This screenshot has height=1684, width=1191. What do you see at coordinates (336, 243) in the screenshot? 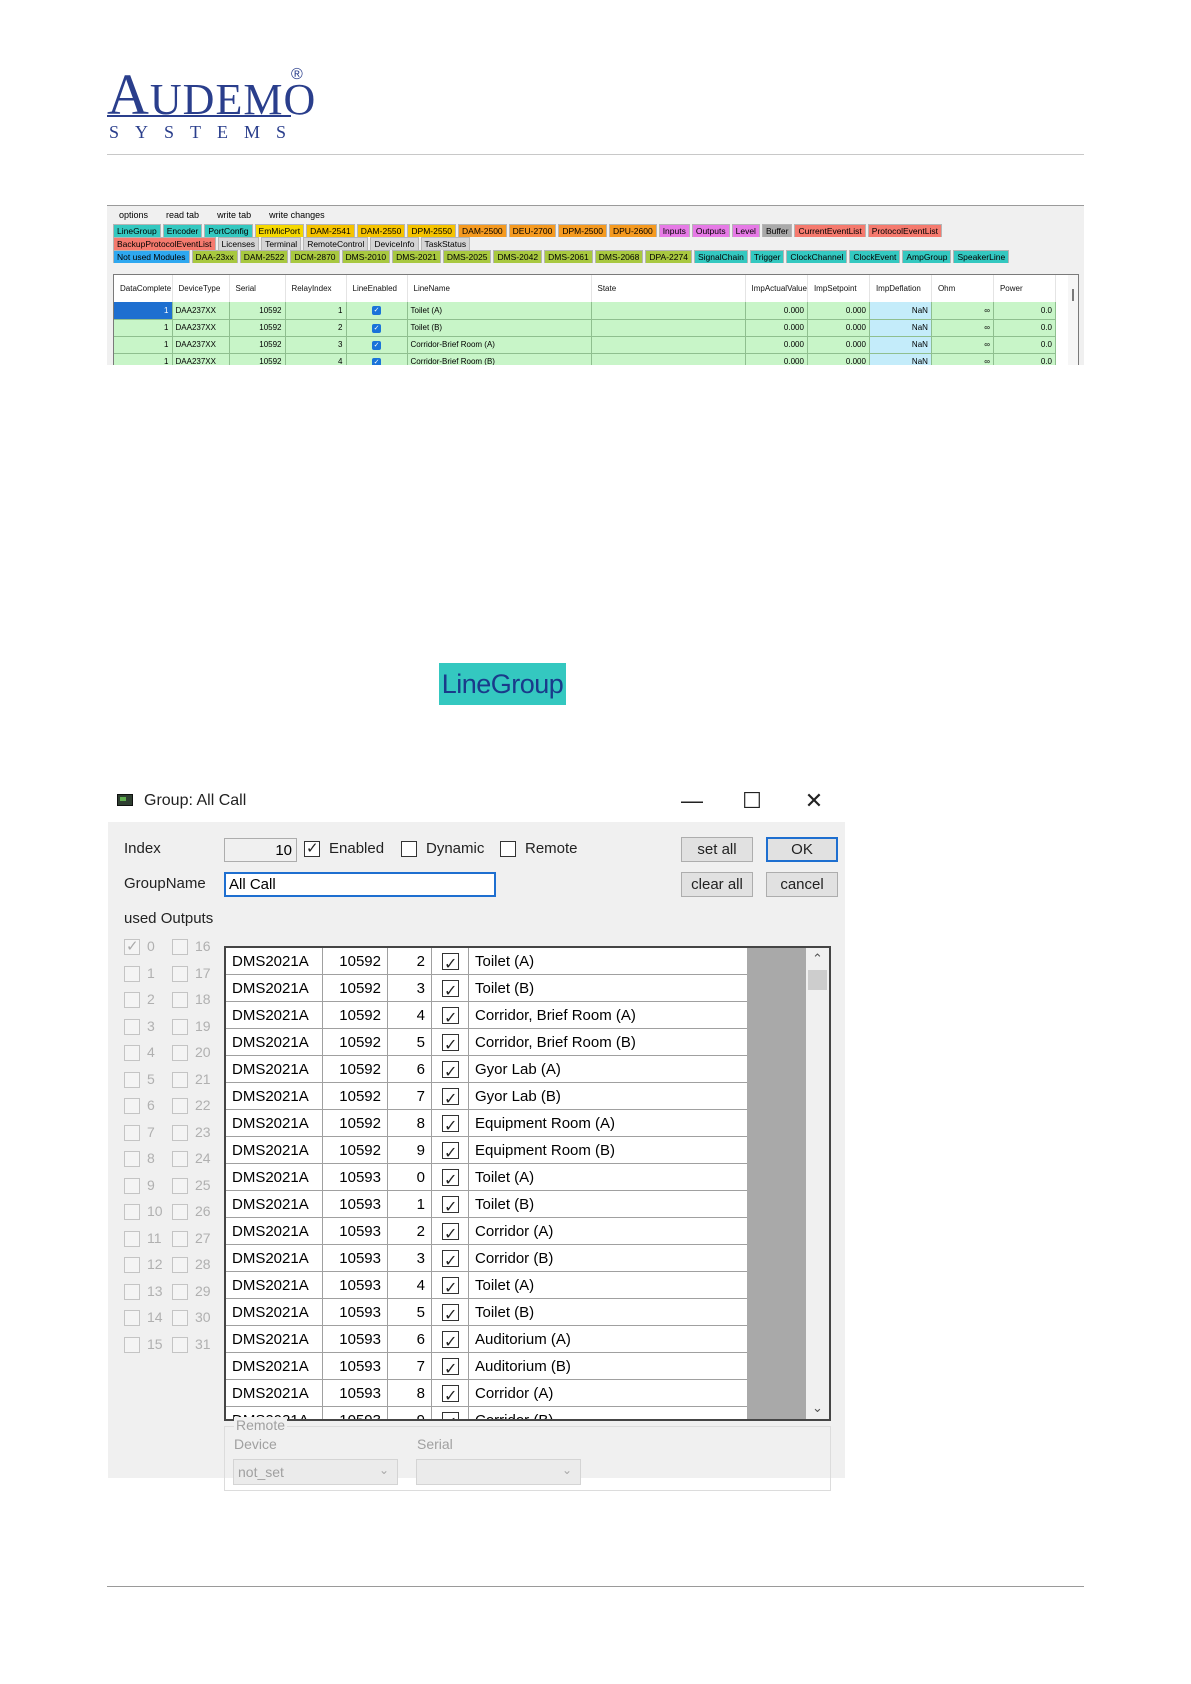
I see `tab-remotecontrol: RemoteControl` at bounding box center [336, 243].